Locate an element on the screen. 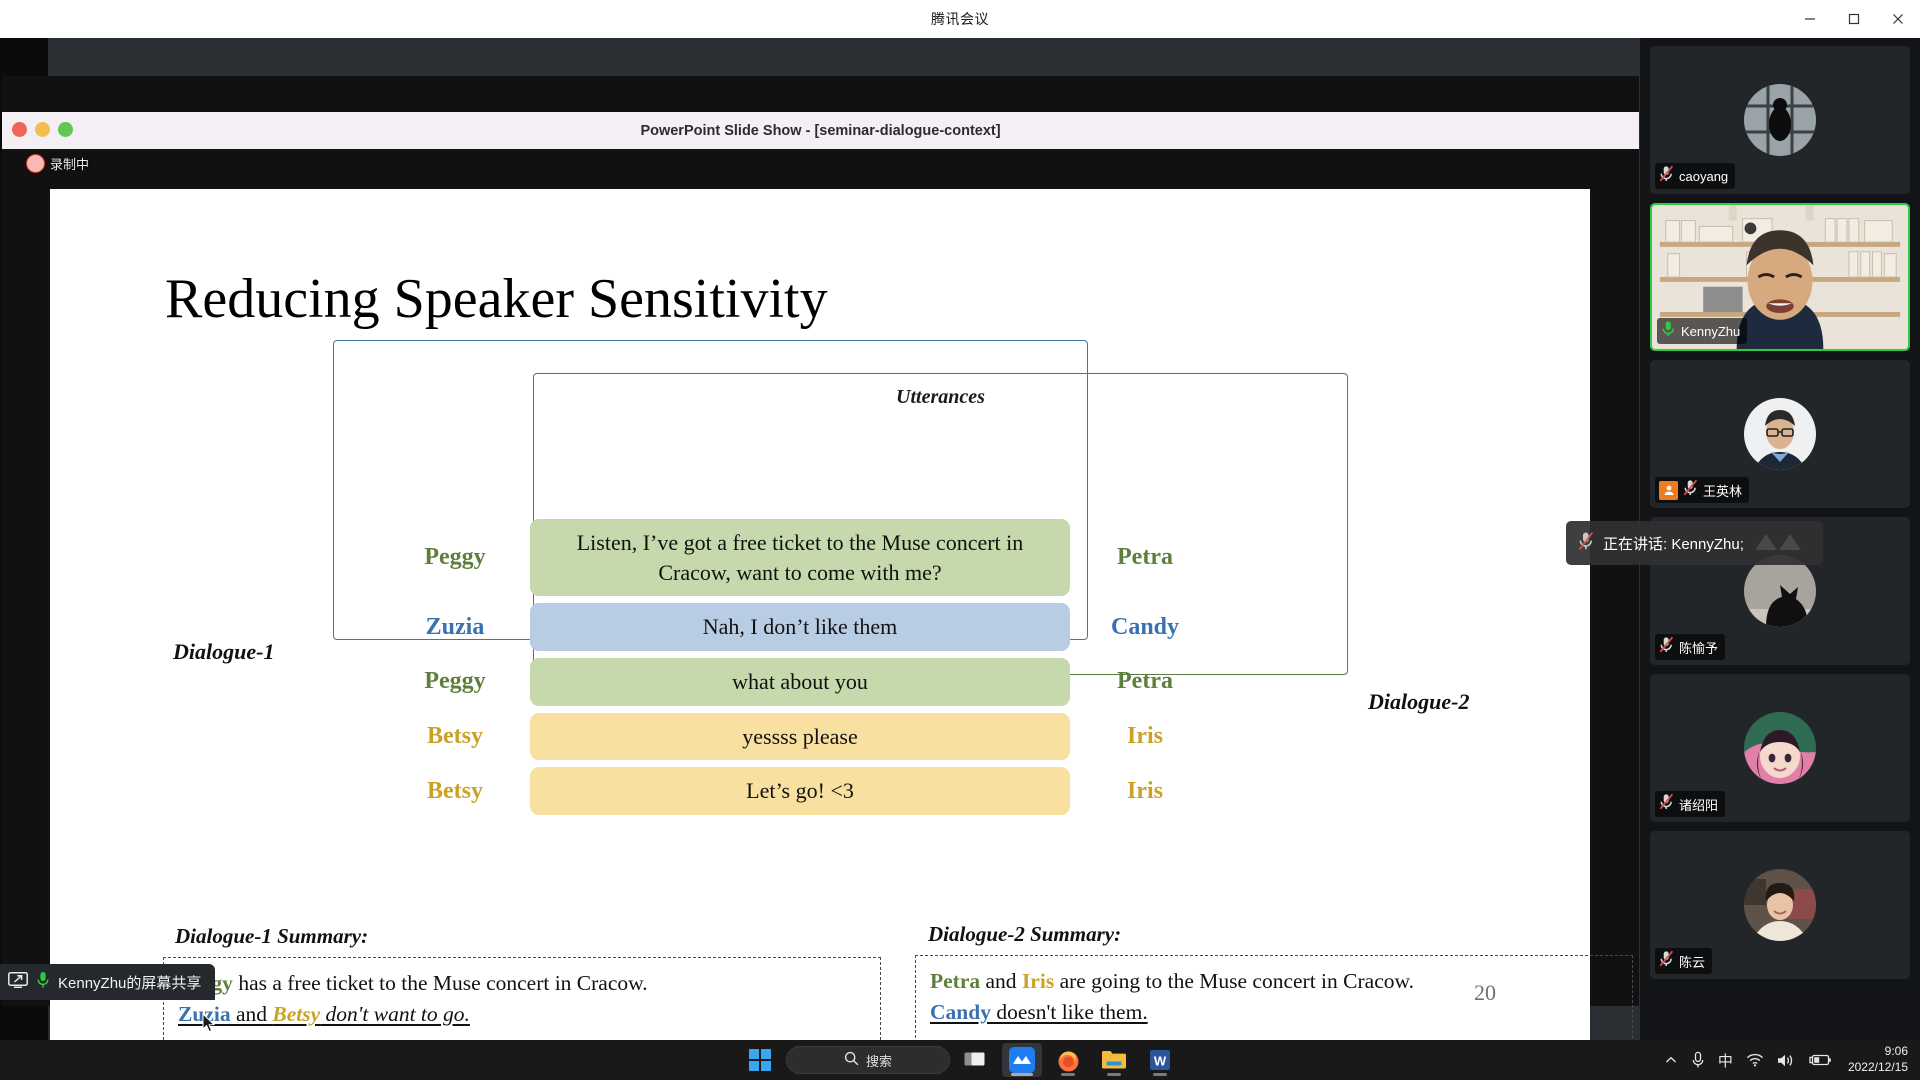 This screenshot has width=1920, height=1080. summary-2-line-1-rest: are going to the Muse concert in Cracow. is located at coordinates (1234, 981).